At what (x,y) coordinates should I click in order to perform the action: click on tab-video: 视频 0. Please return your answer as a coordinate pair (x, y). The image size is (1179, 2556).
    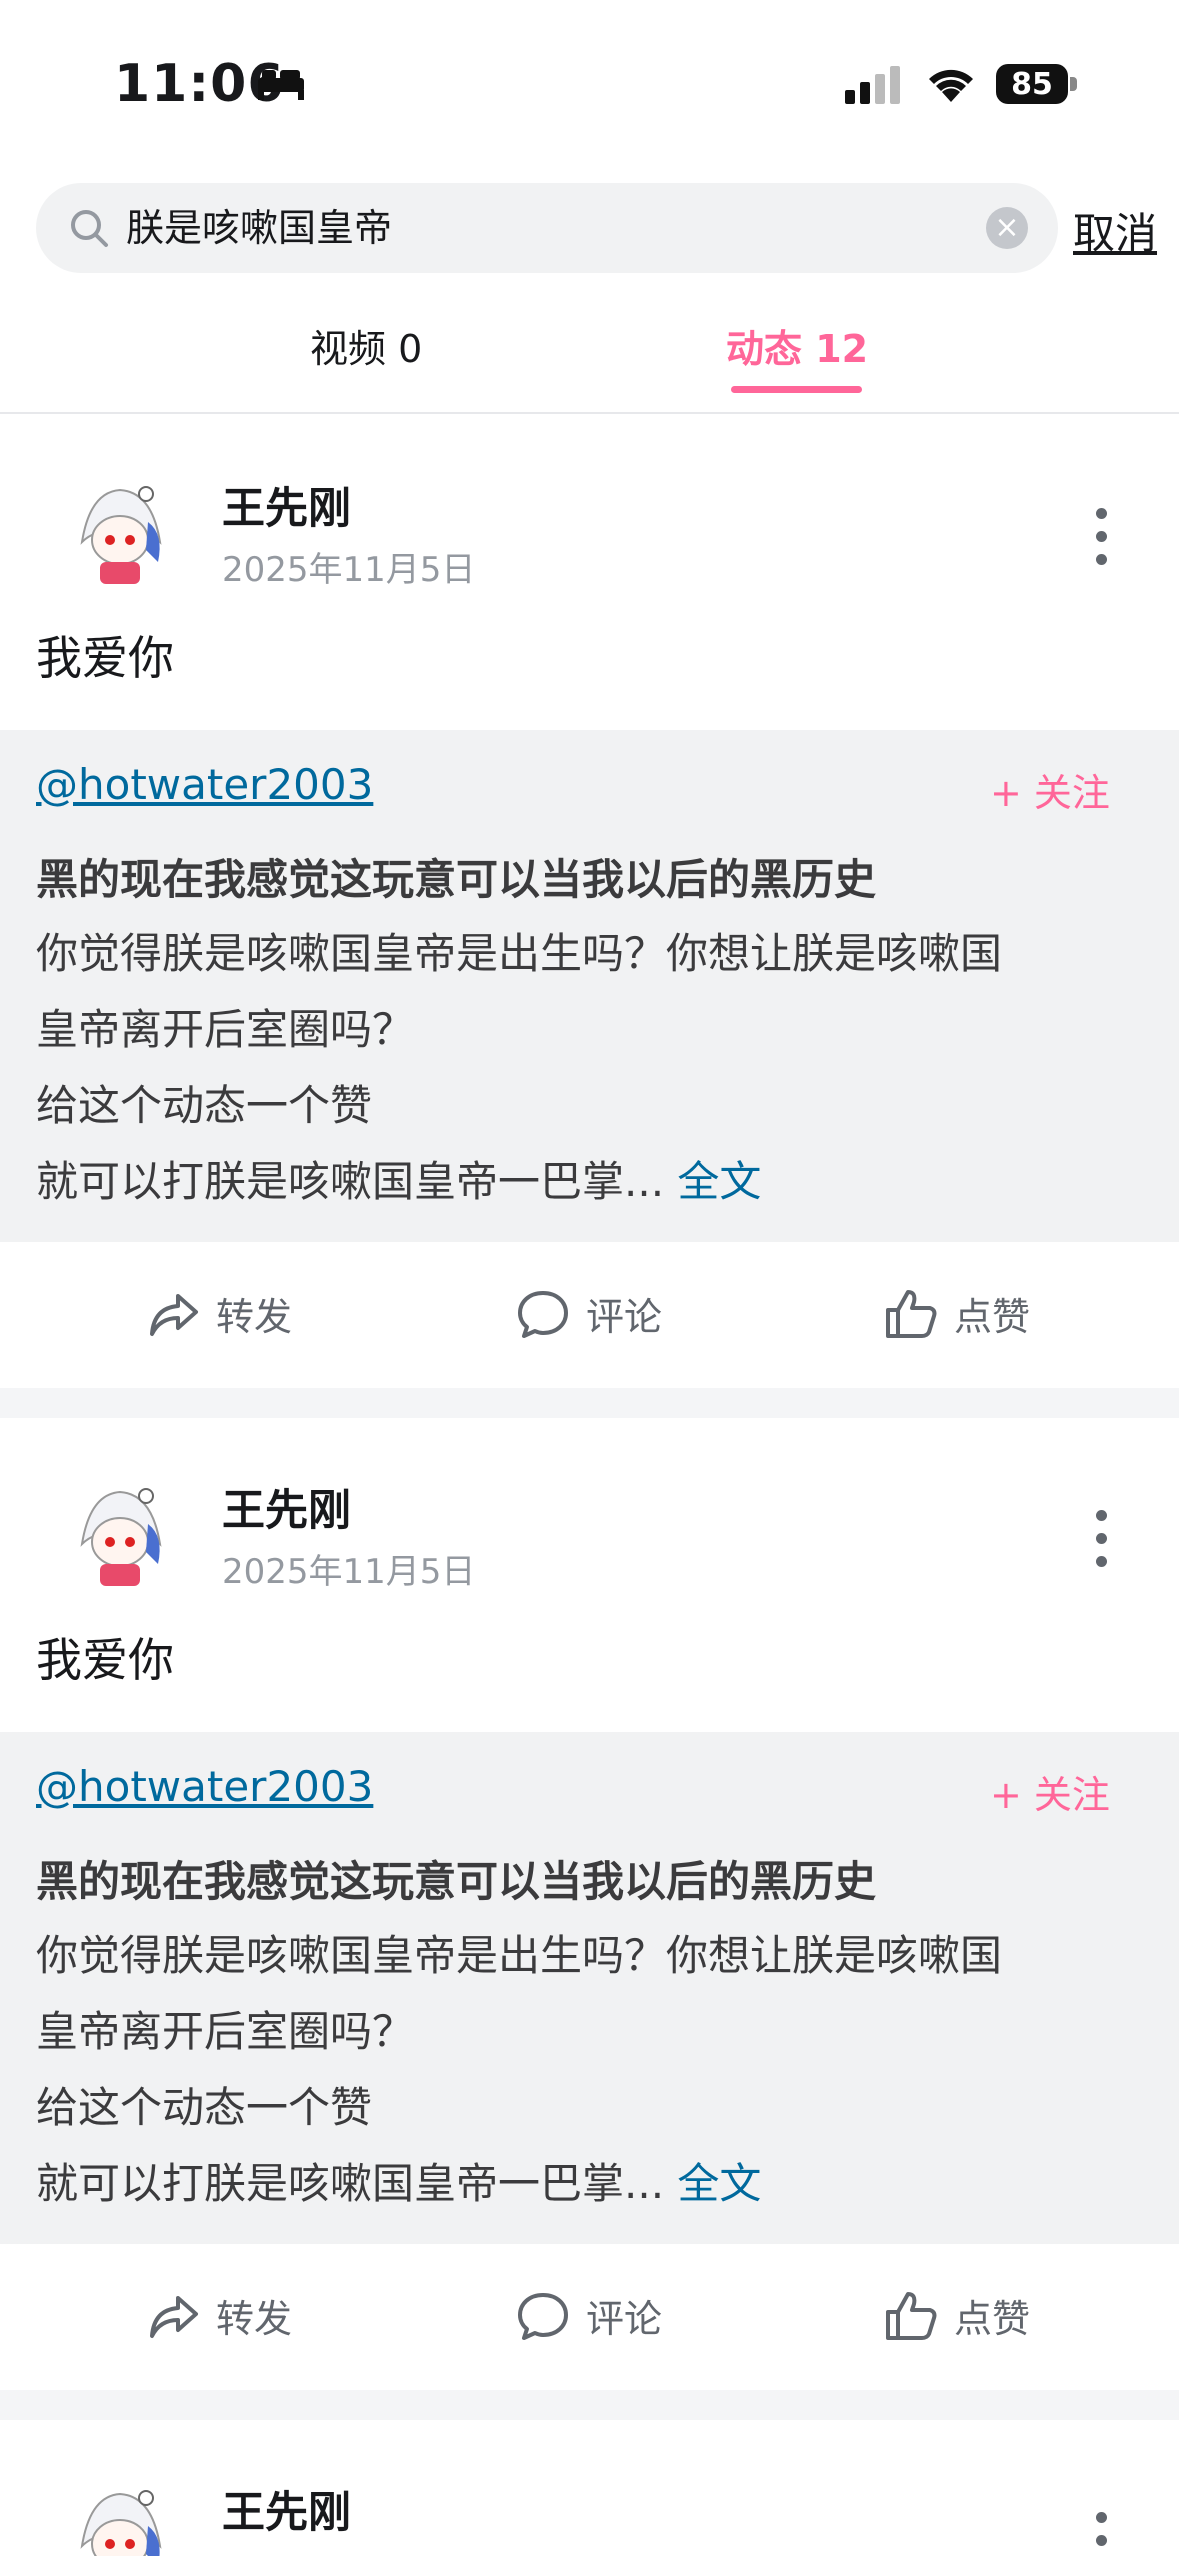
    Looking at the image, I should click on (366, 345).